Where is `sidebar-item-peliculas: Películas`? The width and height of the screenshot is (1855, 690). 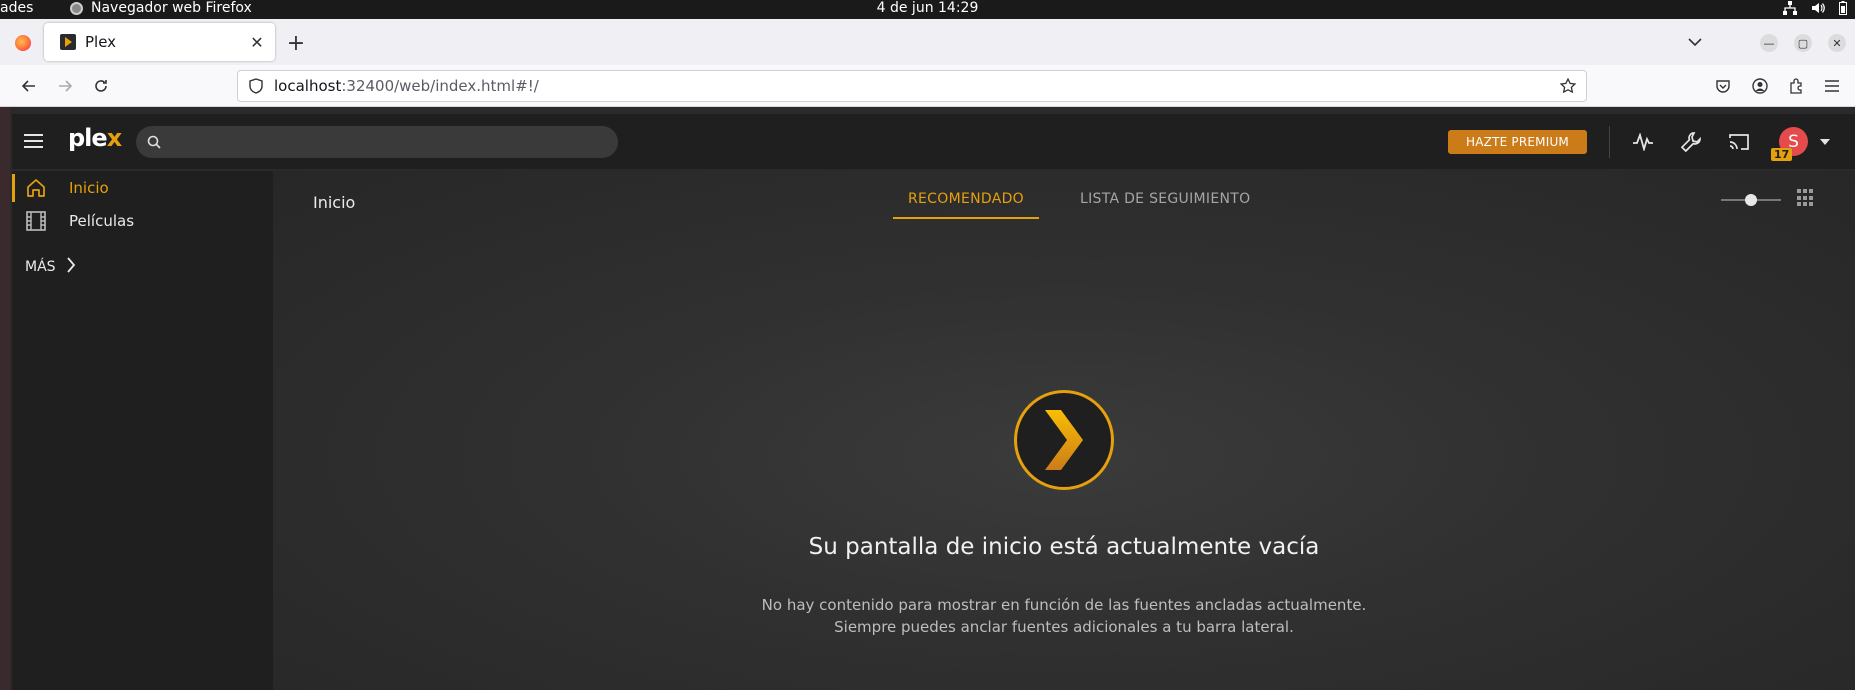 sidebar-item-peliculas: Películas is located at coordinates (142, 221).